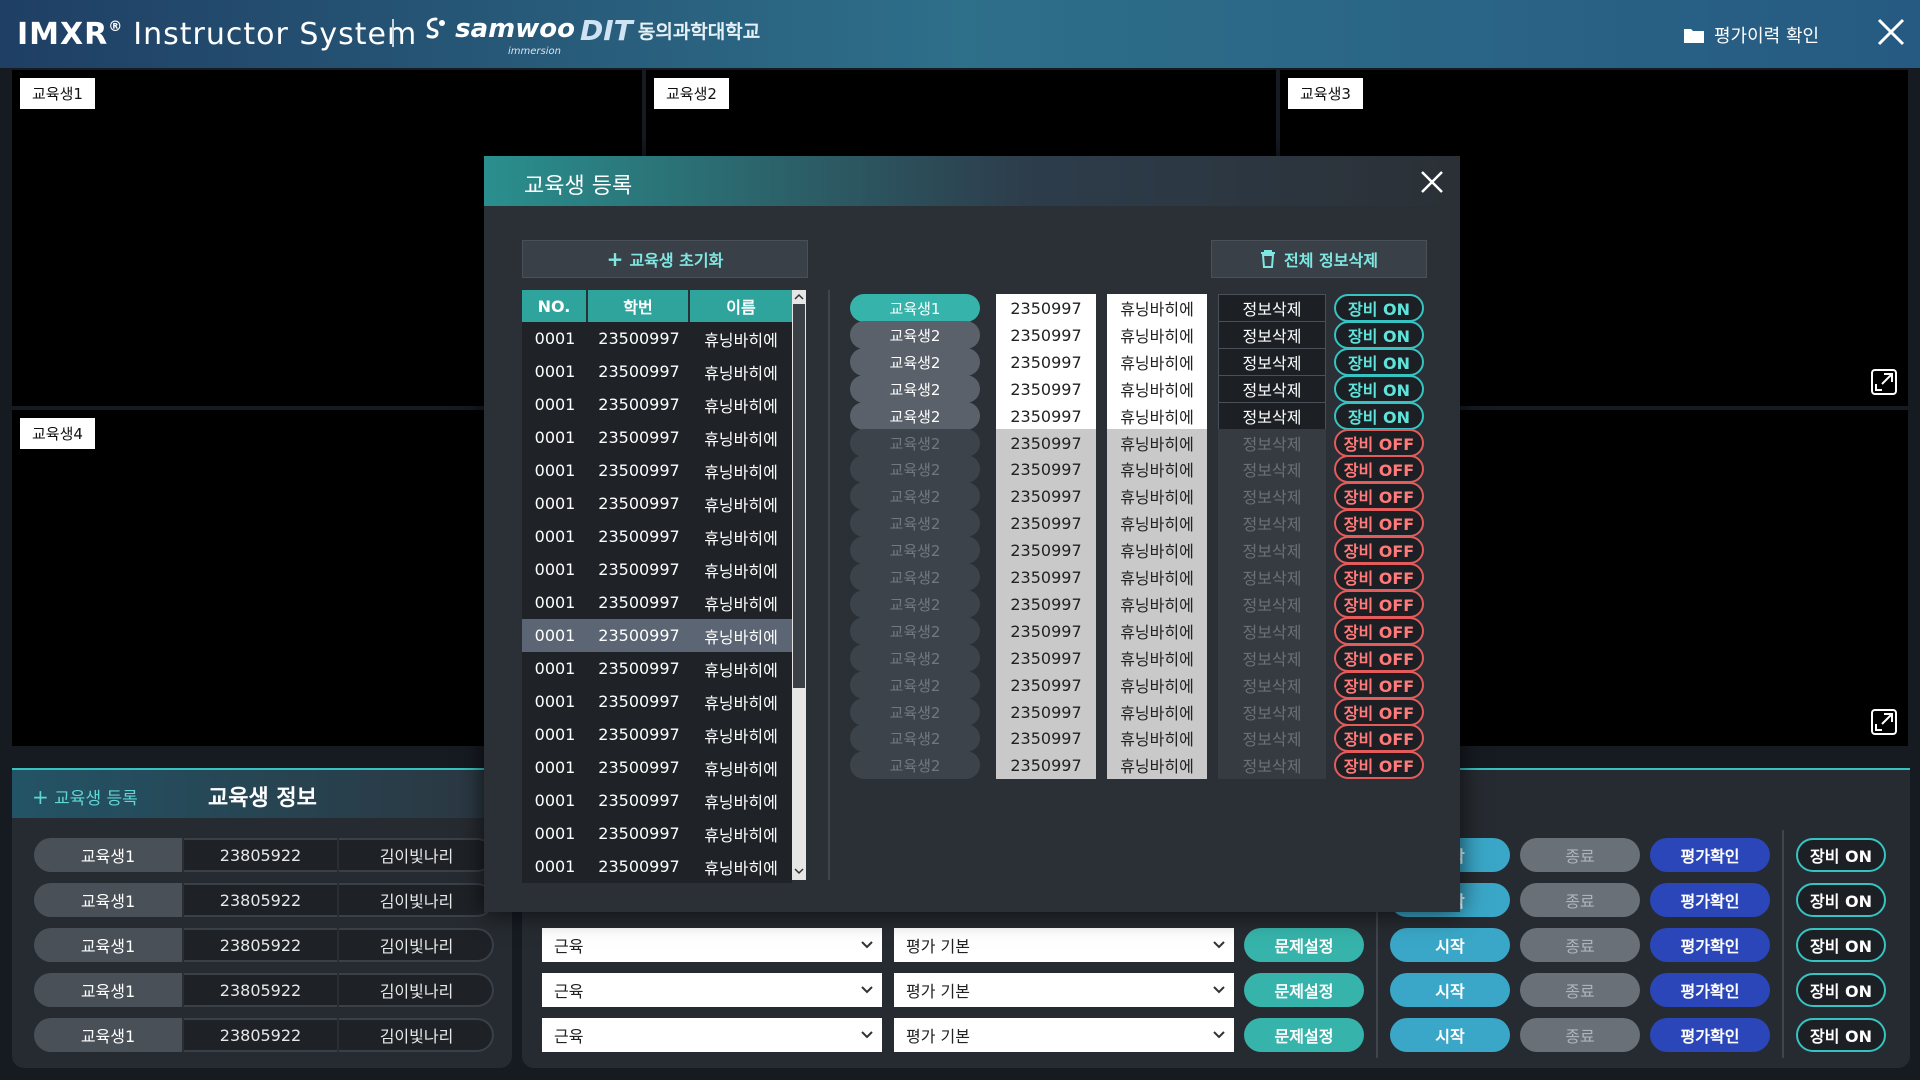 The height and width of the screenshot is (1080, 1920). Describe the element at coordinates (1450, 945) in the screenshot. I see `start-button: 시작` at that location.